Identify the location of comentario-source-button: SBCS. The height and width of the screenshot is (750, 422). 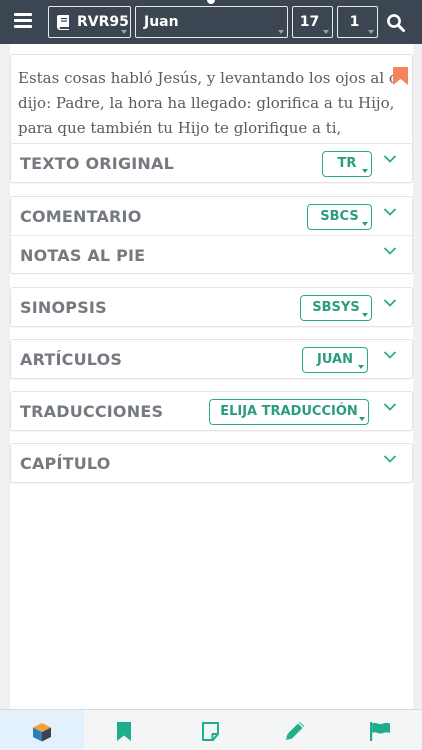
(339, 217).